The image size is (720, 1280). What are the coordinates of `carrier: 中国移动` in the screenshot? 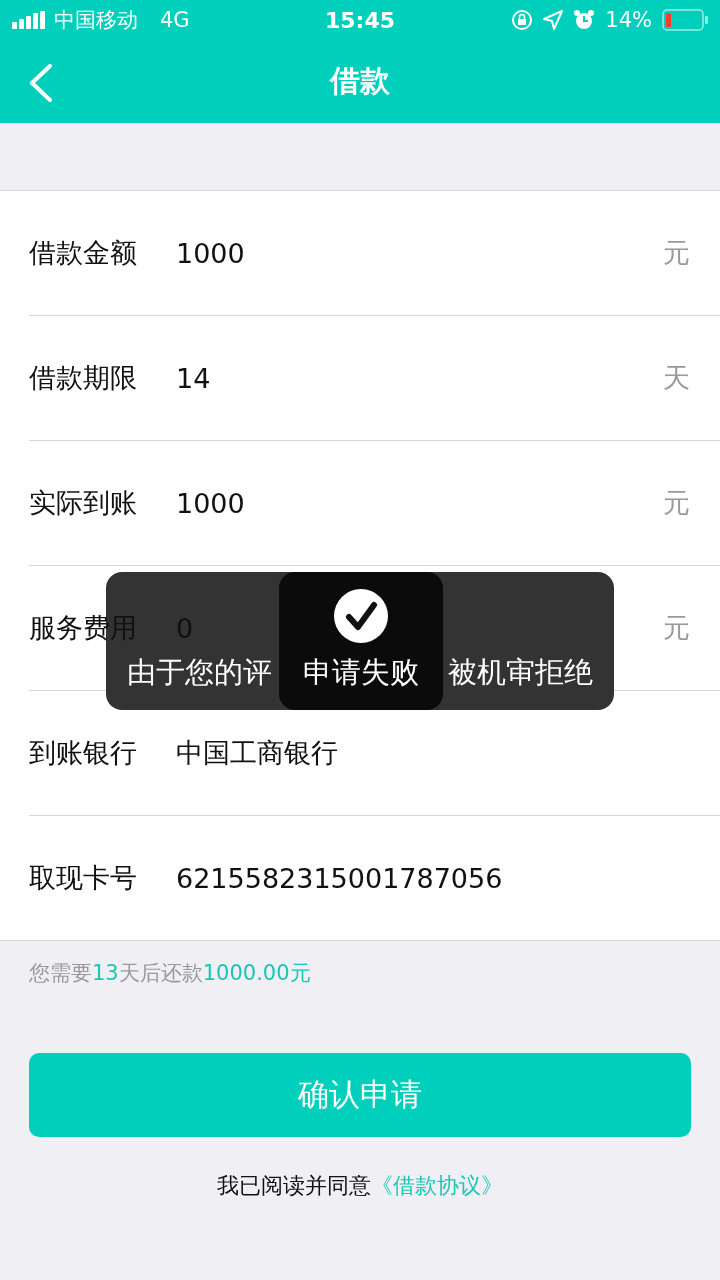 It's located at (96, 20).